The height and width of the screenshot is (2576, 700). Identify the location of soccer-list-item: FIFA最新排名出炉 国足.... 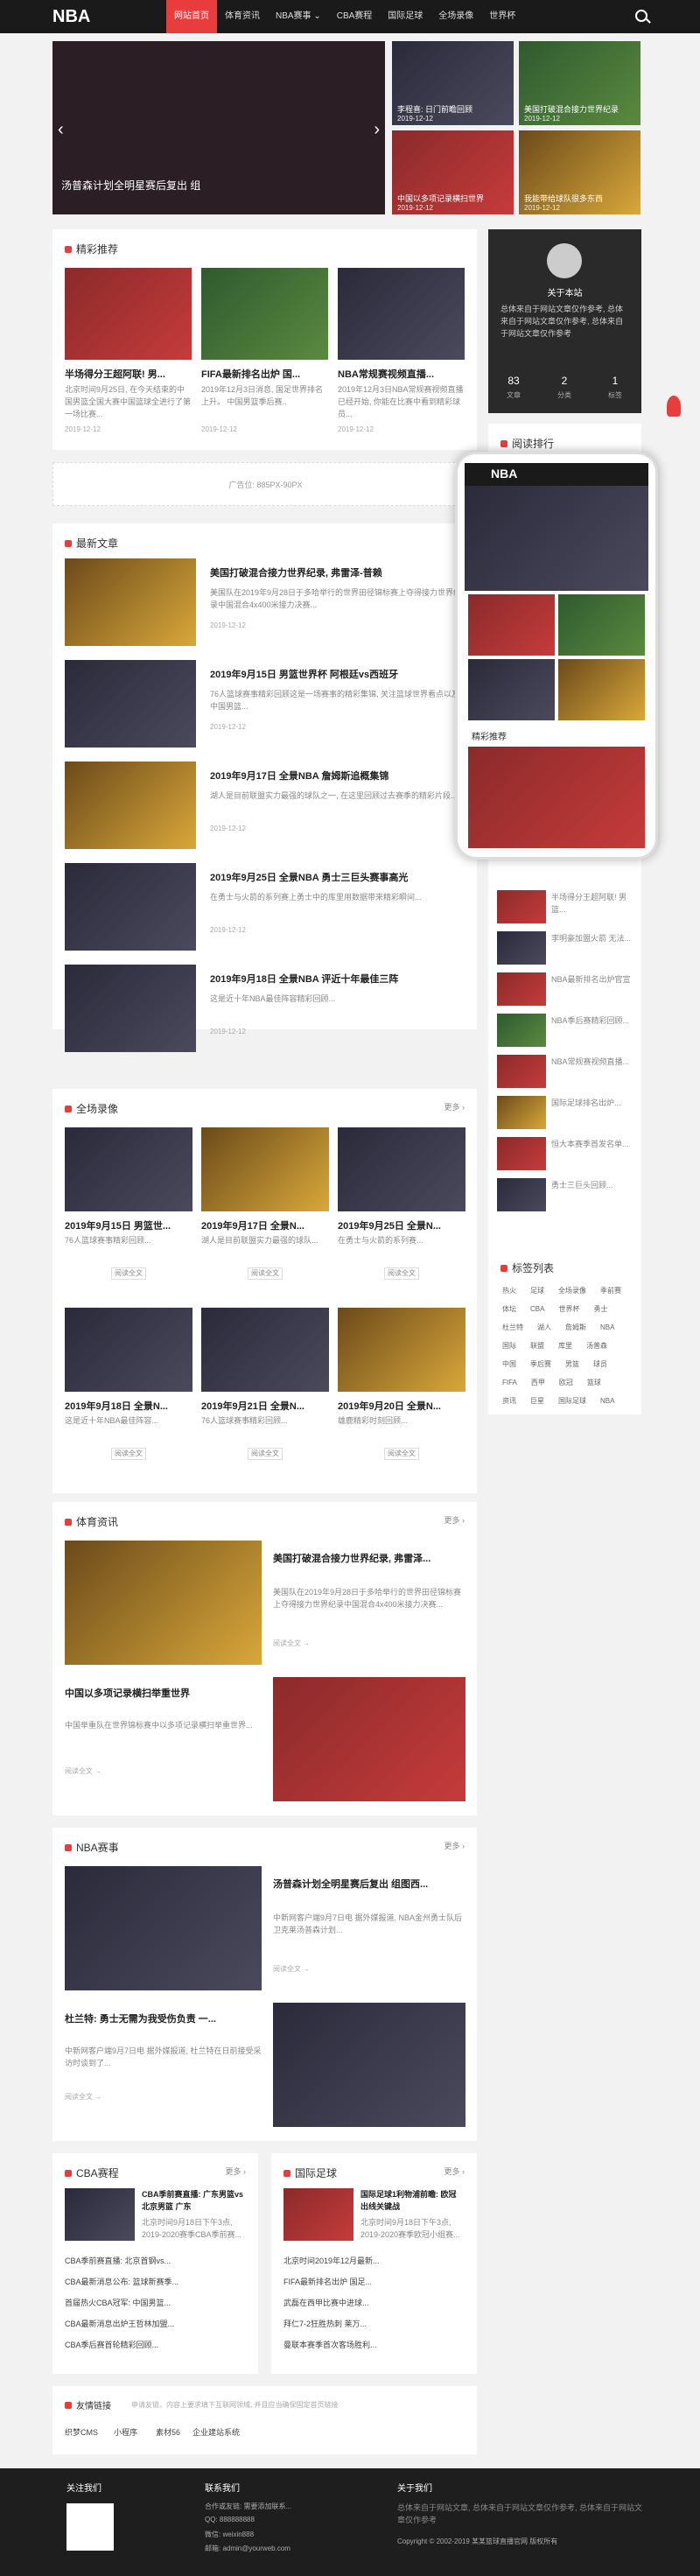
(328, 2281).